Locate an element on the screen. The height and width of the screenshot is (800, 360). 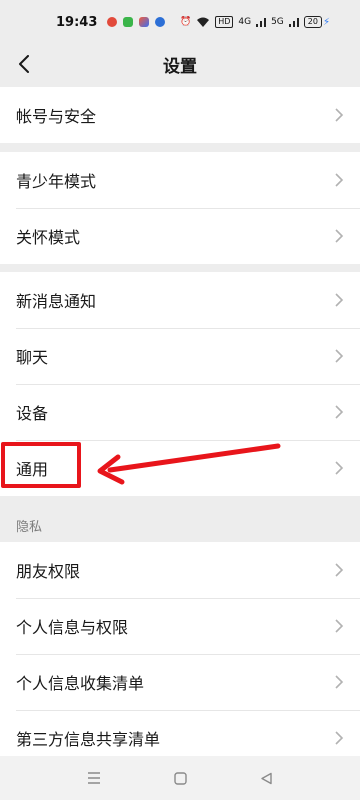
back-triangle-icon is located at coordinates (266, 778).